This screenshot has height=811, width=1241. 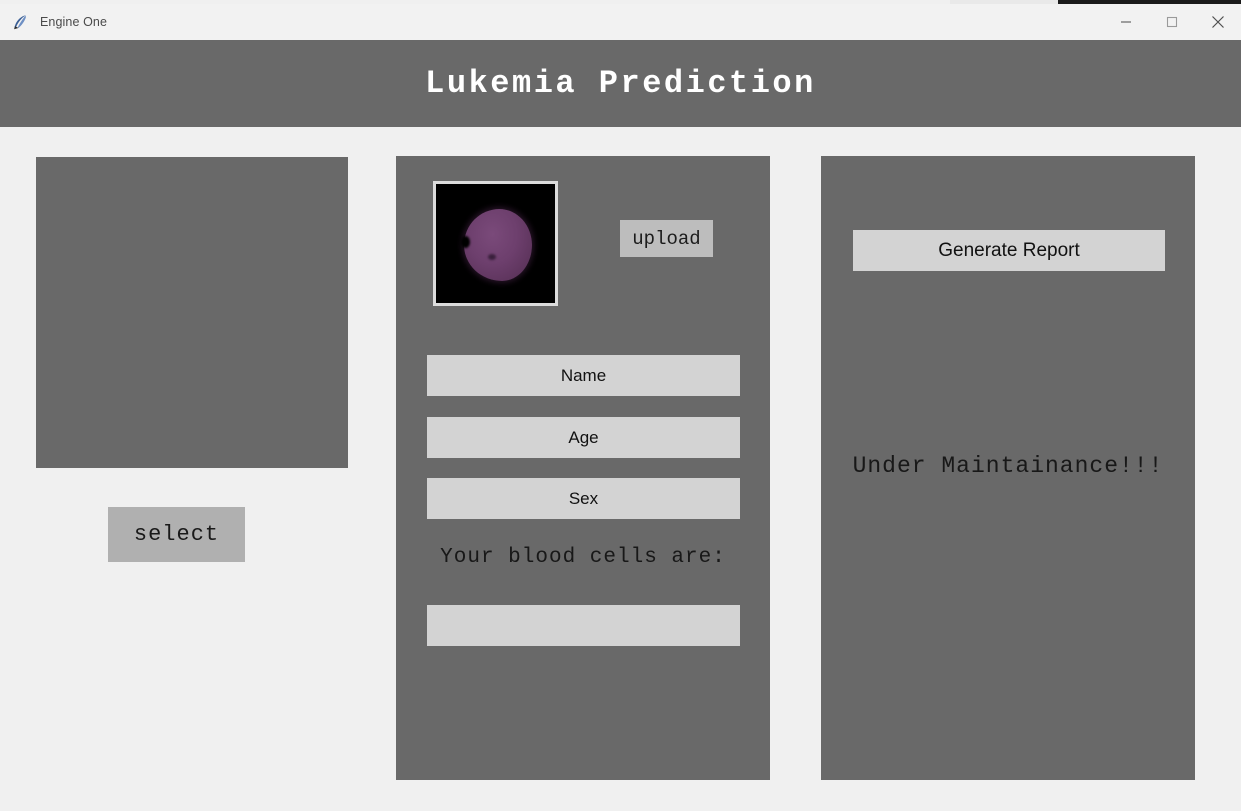 What do you see at coordinates (74, 22) in the screenshot?
I see `window-title: Engine One` at bounding box center [74, 22].